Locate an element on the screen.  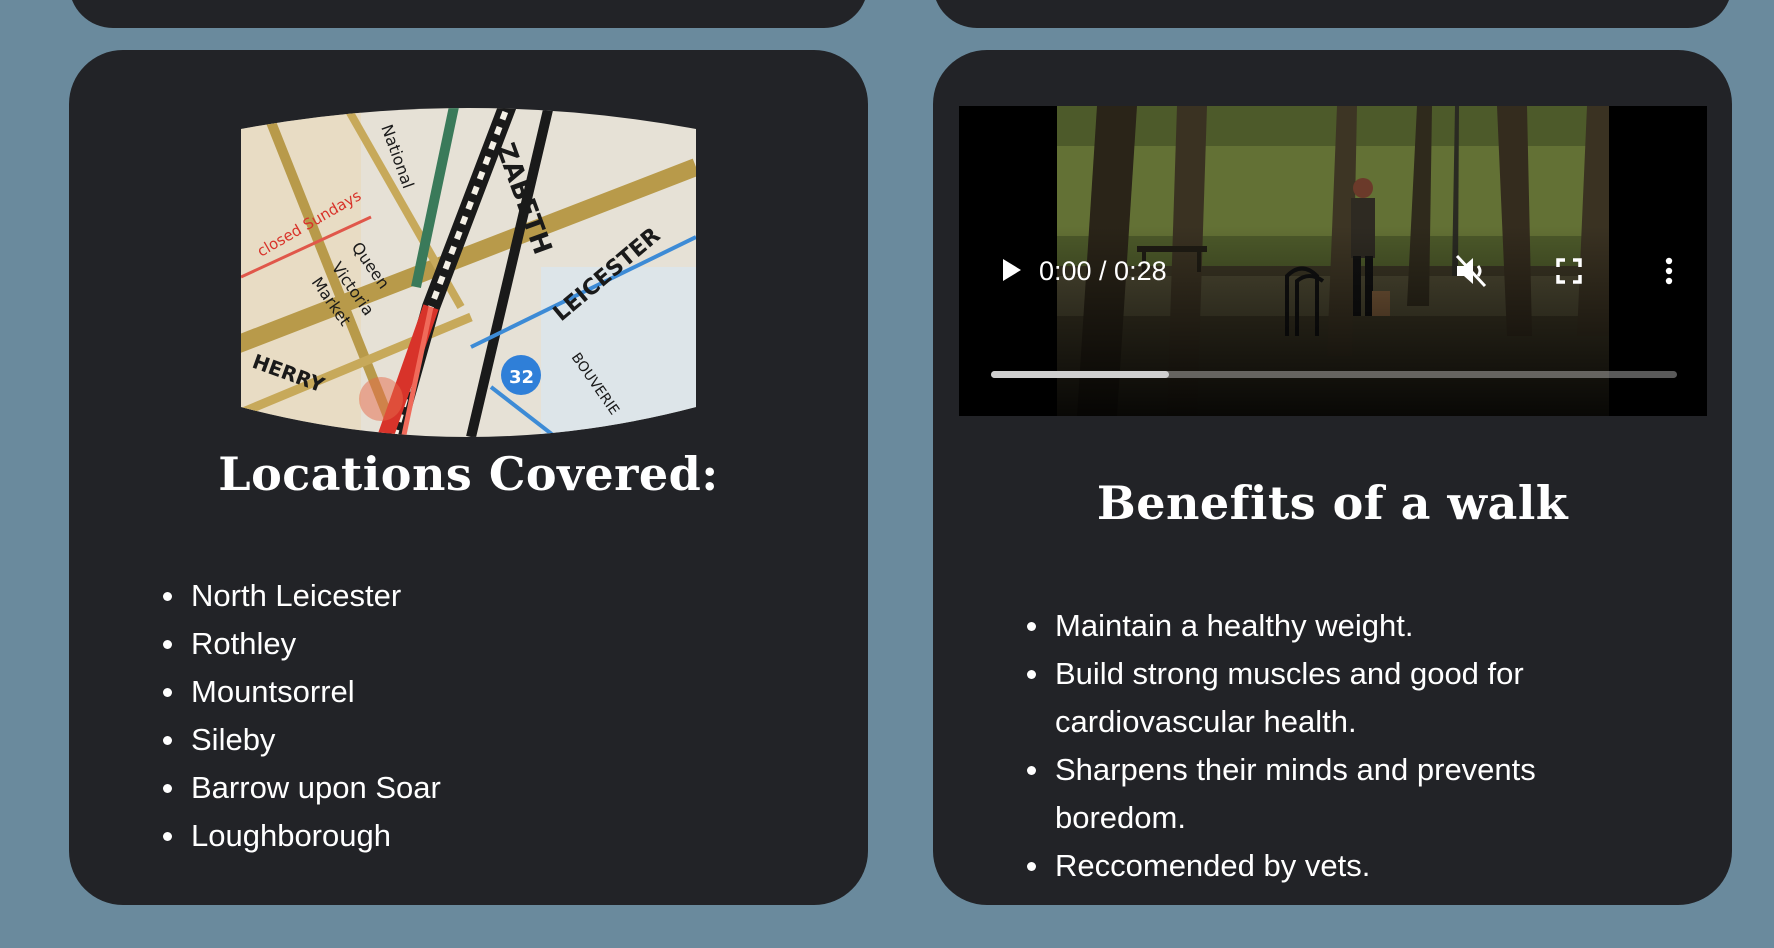
list-item: Loughborough is located at coordinates (481, 836).